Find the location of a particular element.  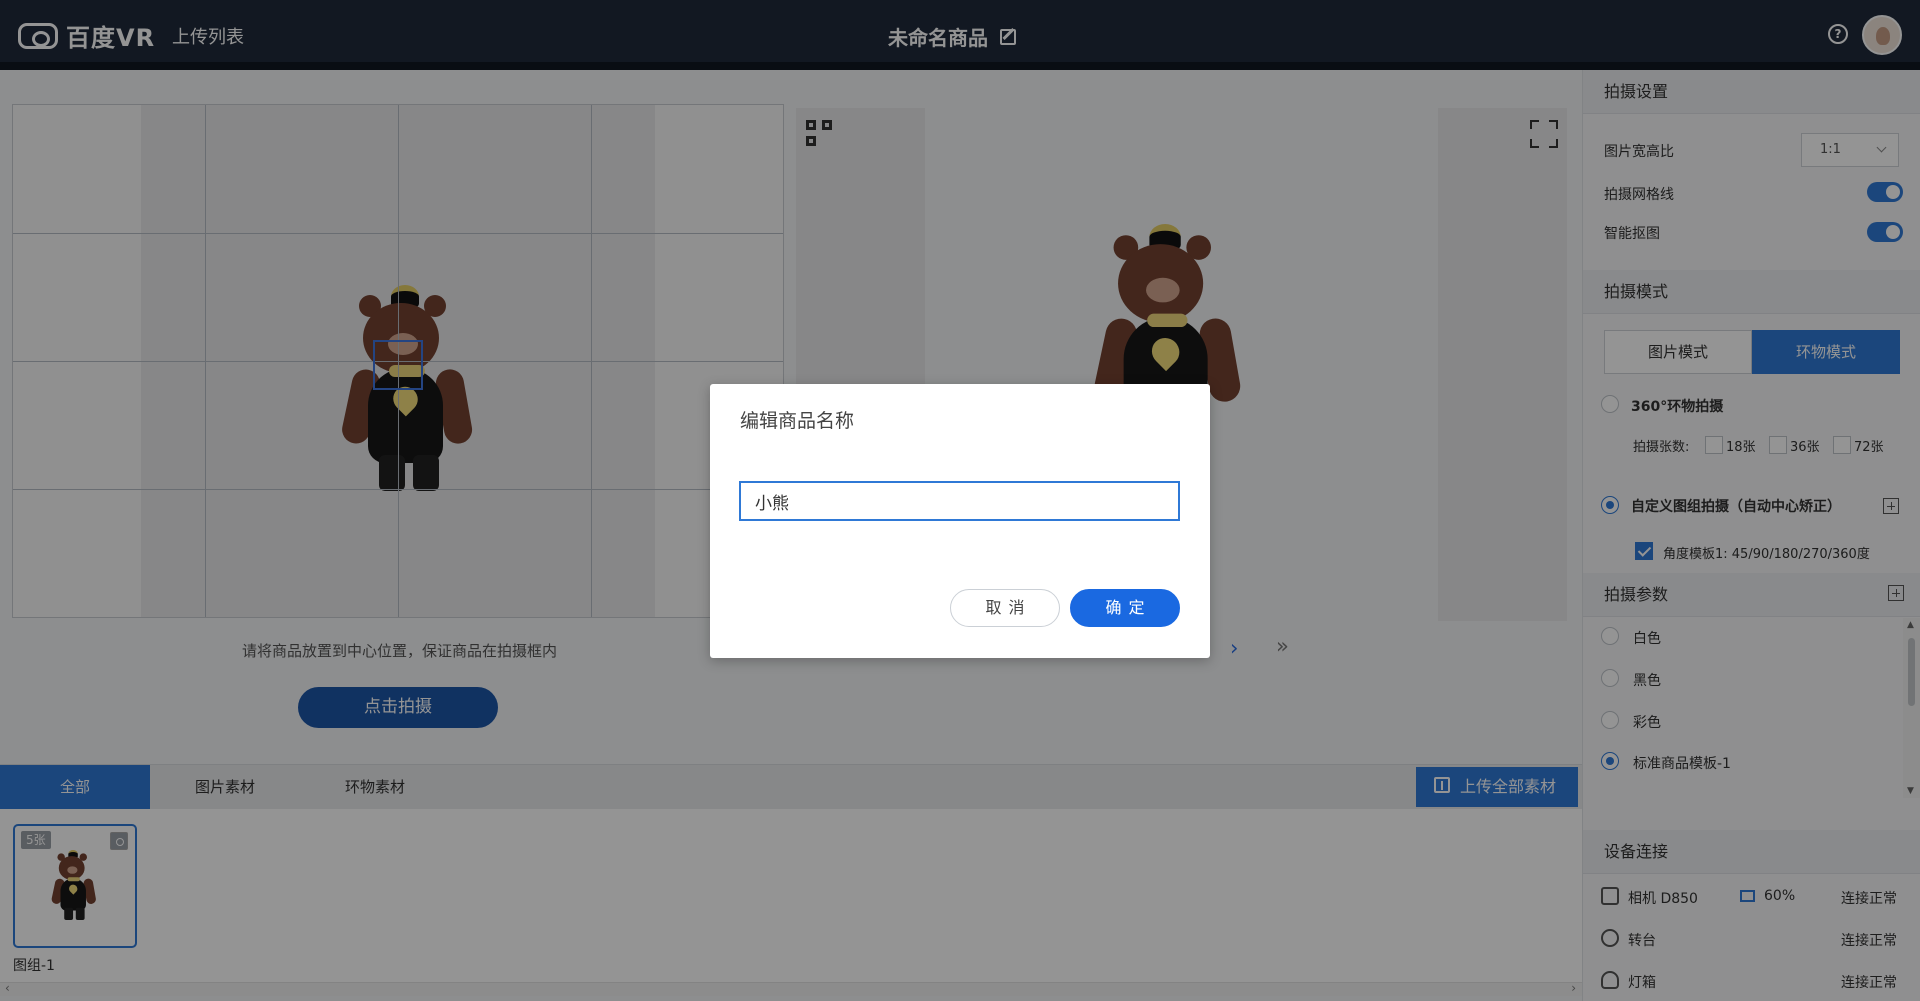

cancel-button: 取消 is located at coordinates (1005, 608).